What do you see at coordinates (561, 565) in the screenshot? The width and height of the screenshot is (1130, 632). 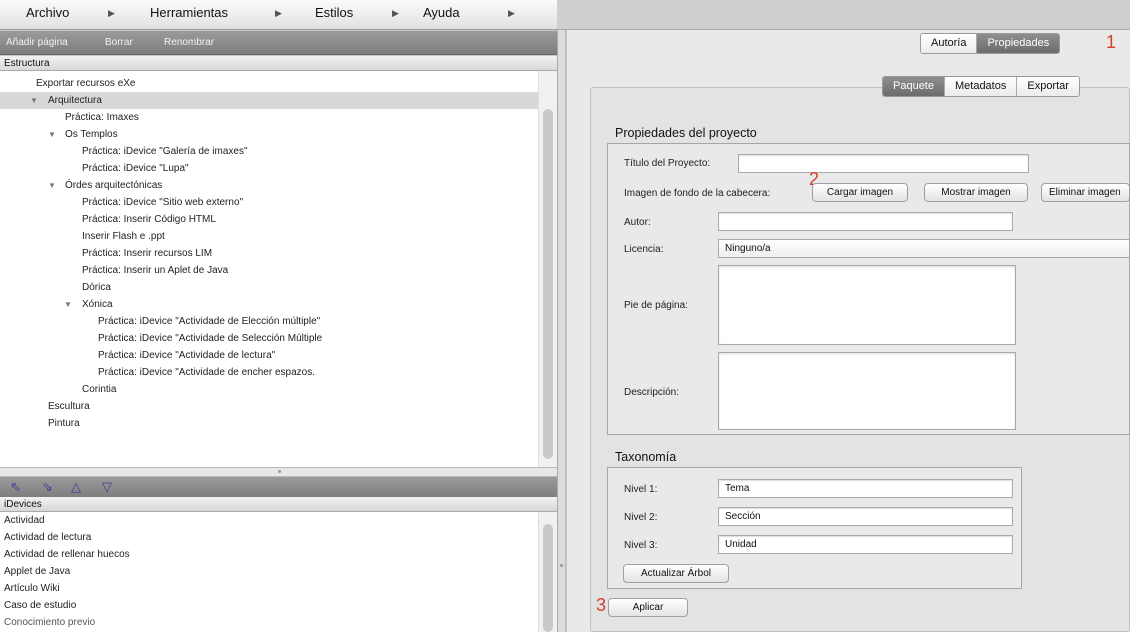 I see `divider-grip` at bounding box center [561, 565].